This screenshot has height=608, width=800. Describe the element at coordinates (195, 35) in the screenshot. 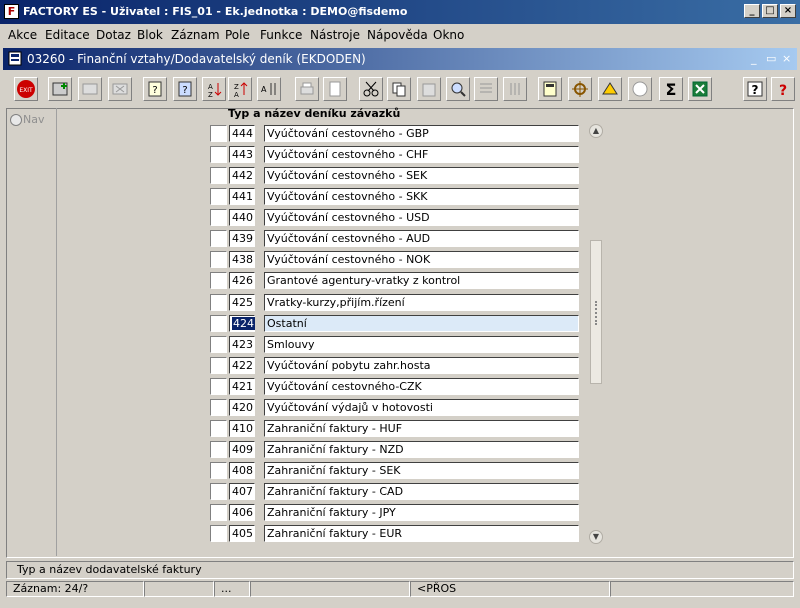

I see `menu-zaznam: Záznam` at that location.